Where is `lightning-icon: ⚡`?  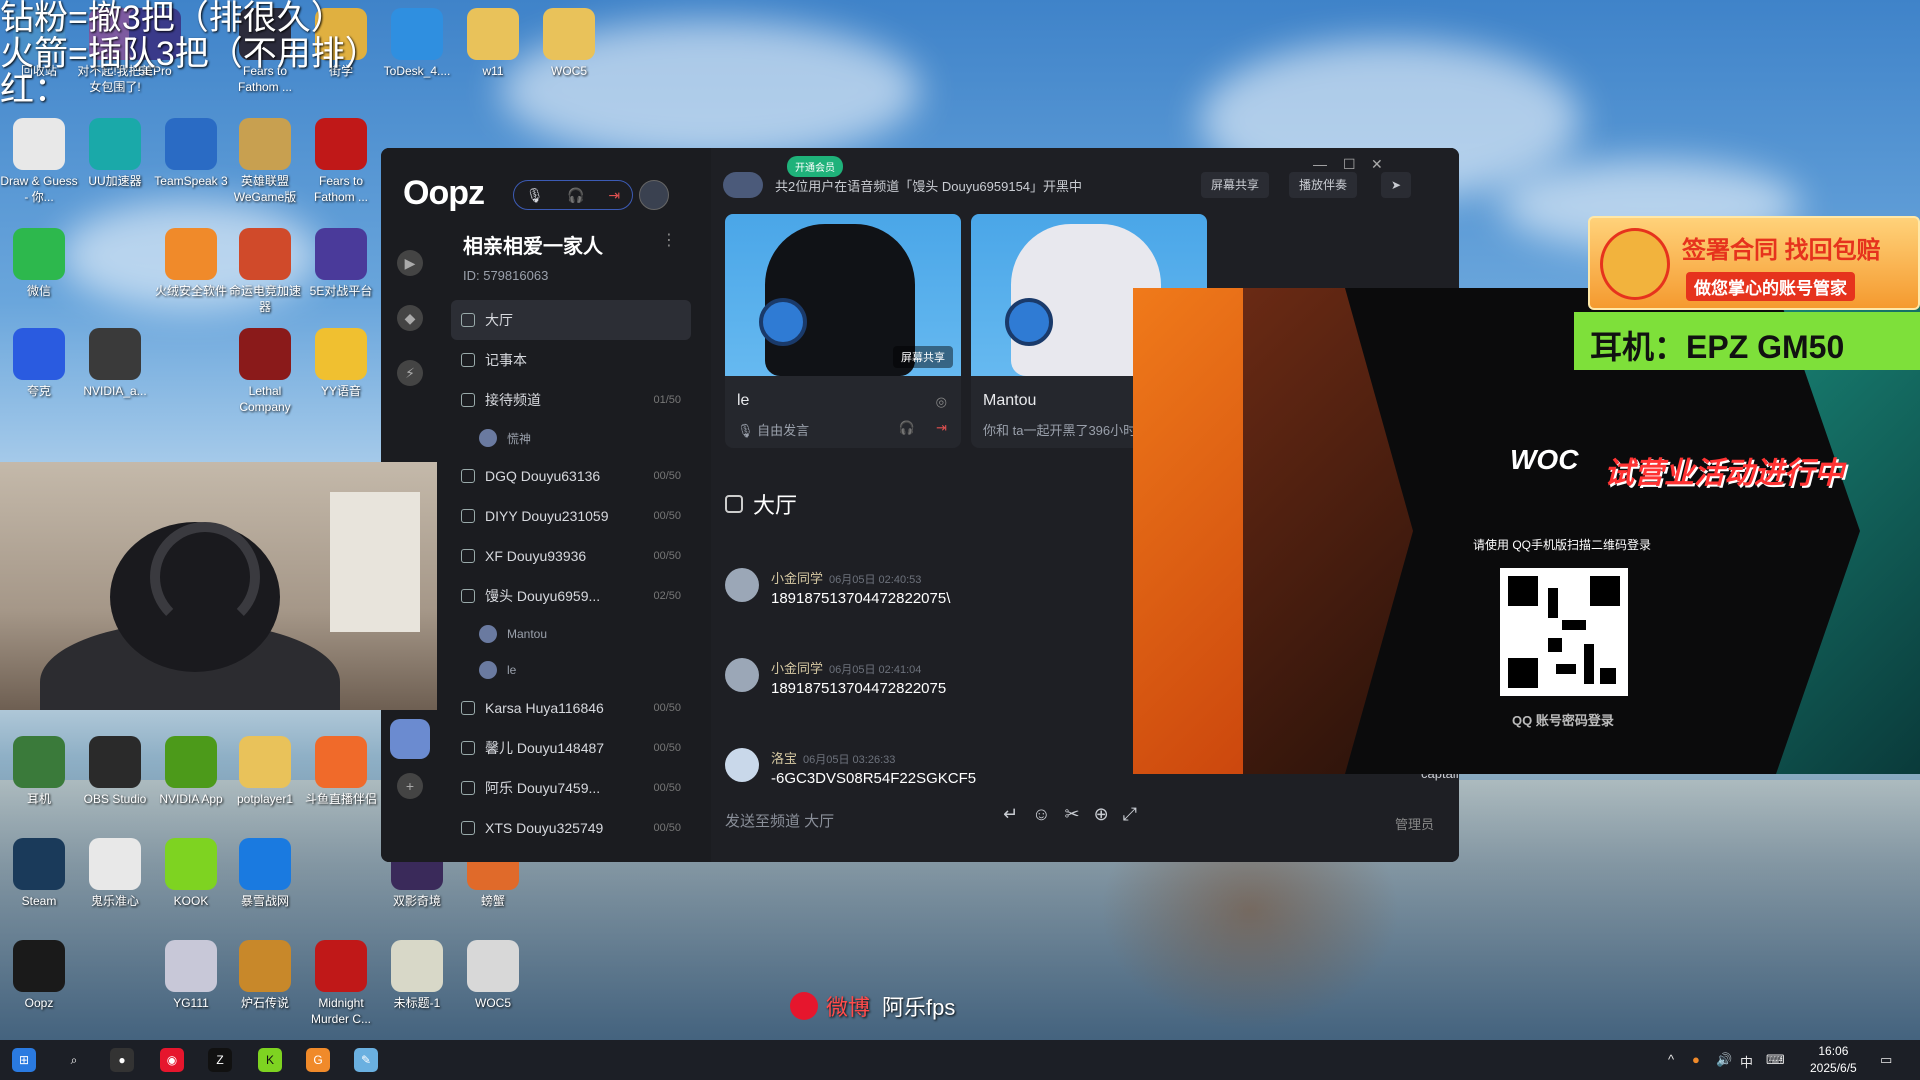
lightning-icon: ⚡ is located at coordinates (410, 373).